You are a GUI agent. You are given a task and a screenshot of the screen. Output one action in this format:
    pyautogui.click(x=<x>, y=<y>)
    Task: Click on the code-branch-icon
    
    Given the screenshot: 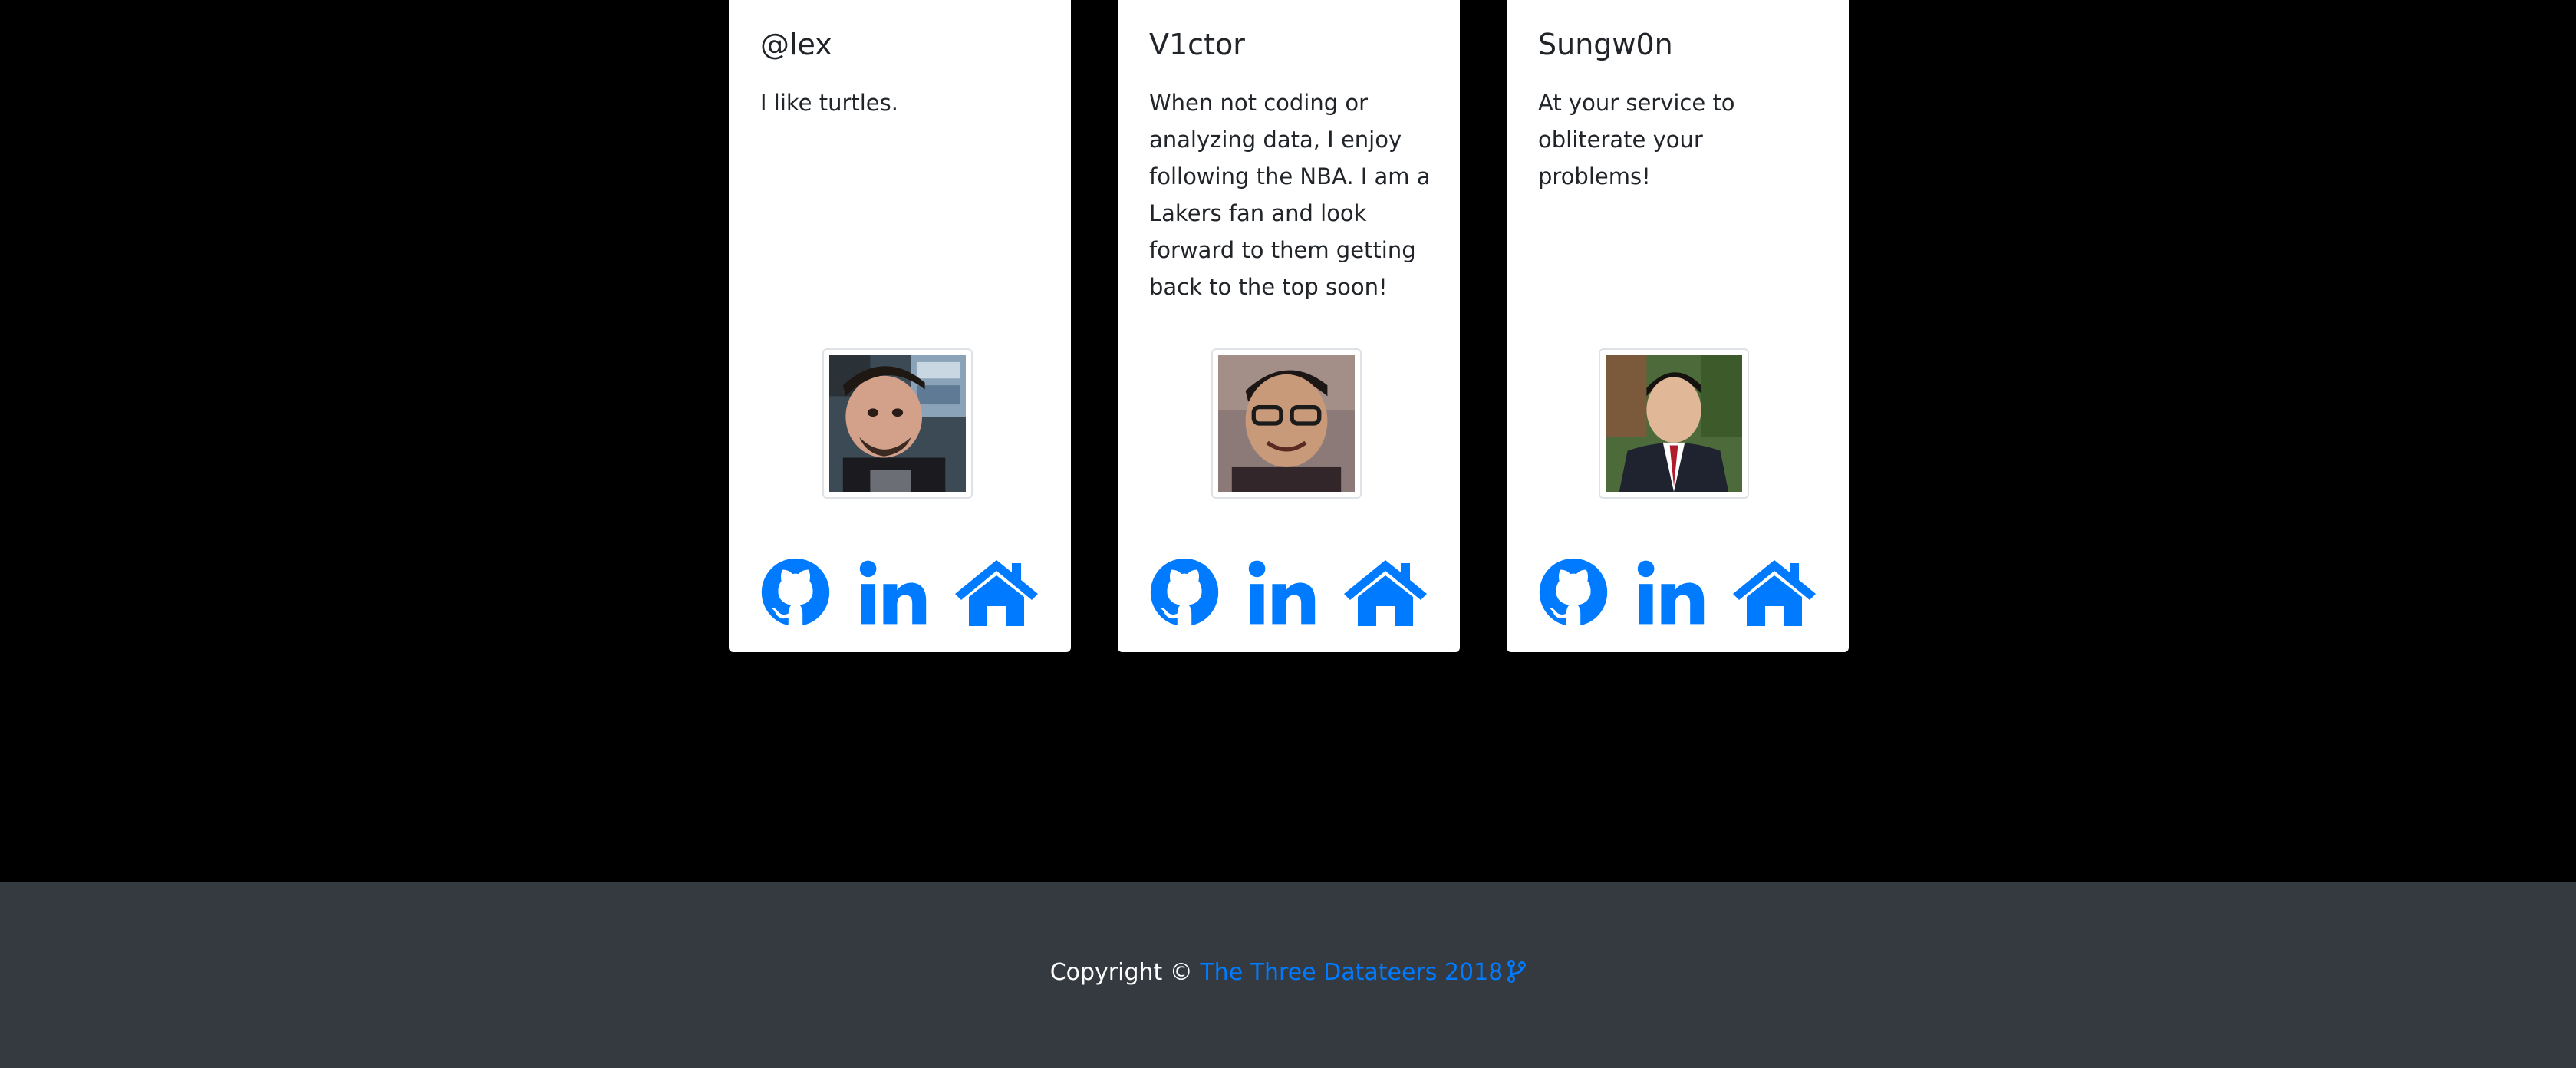 What is the action you would take?
    pyautogui.click(x=1517, y=971)
    